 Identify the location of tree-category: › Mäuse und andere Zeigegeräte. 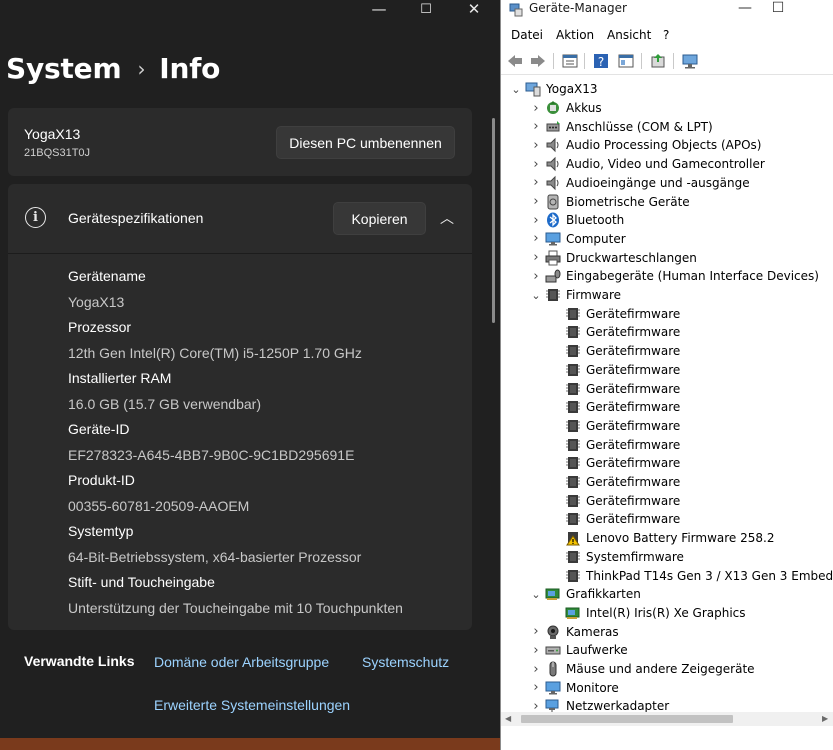
(643, 669).